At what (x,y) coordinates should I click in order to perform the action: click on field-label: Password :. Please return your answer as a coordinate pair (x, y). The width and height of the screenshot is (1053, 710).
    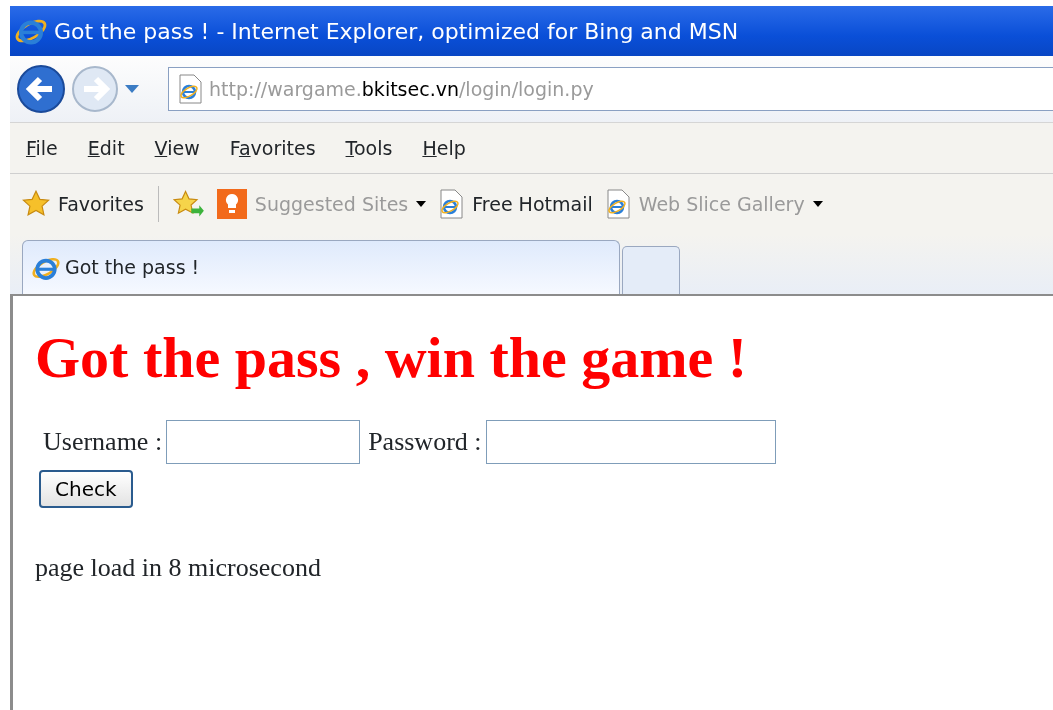
    Looking at the image, I should click on (425, 442).